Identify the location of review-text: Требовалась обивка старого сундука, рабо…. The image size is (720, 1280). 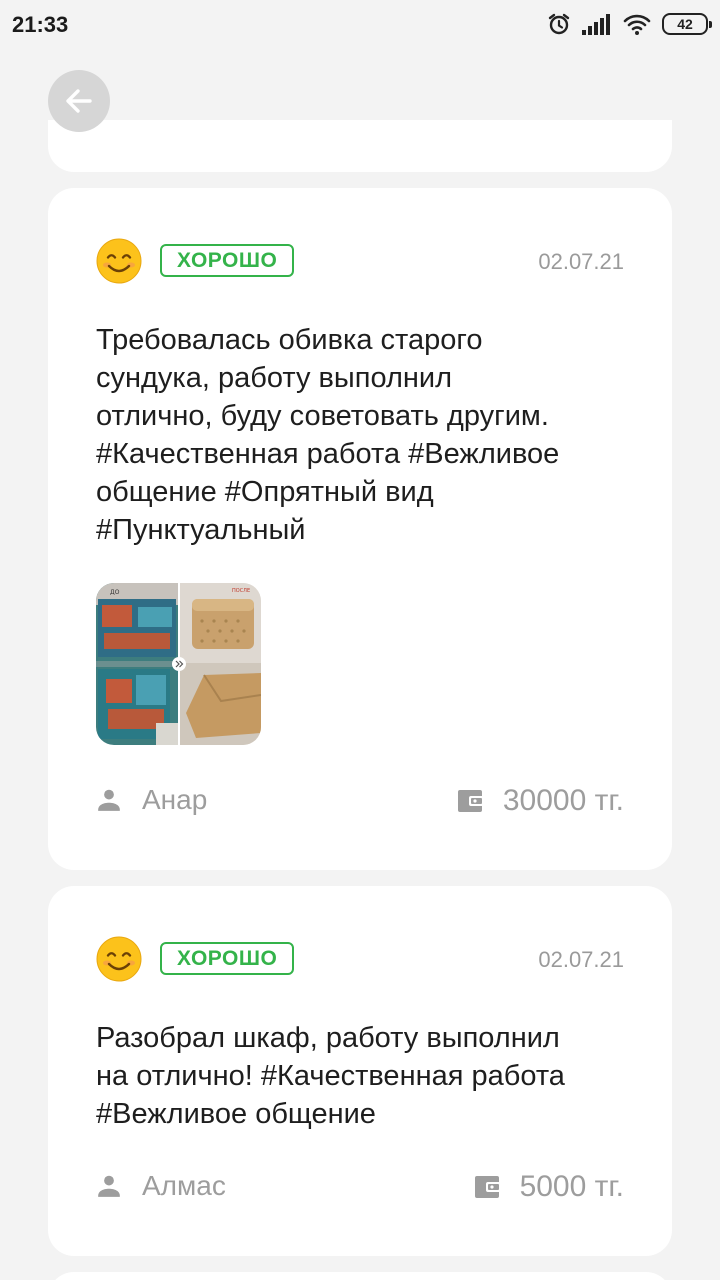
(360, 435).